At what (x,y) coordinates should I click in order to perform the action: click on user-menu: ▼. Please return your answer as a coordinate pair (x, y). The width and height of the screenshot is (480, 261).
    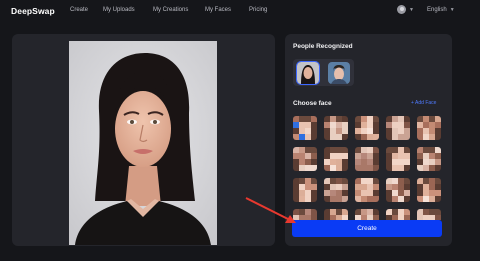
    Looking at the image, I should click on (405, 9).